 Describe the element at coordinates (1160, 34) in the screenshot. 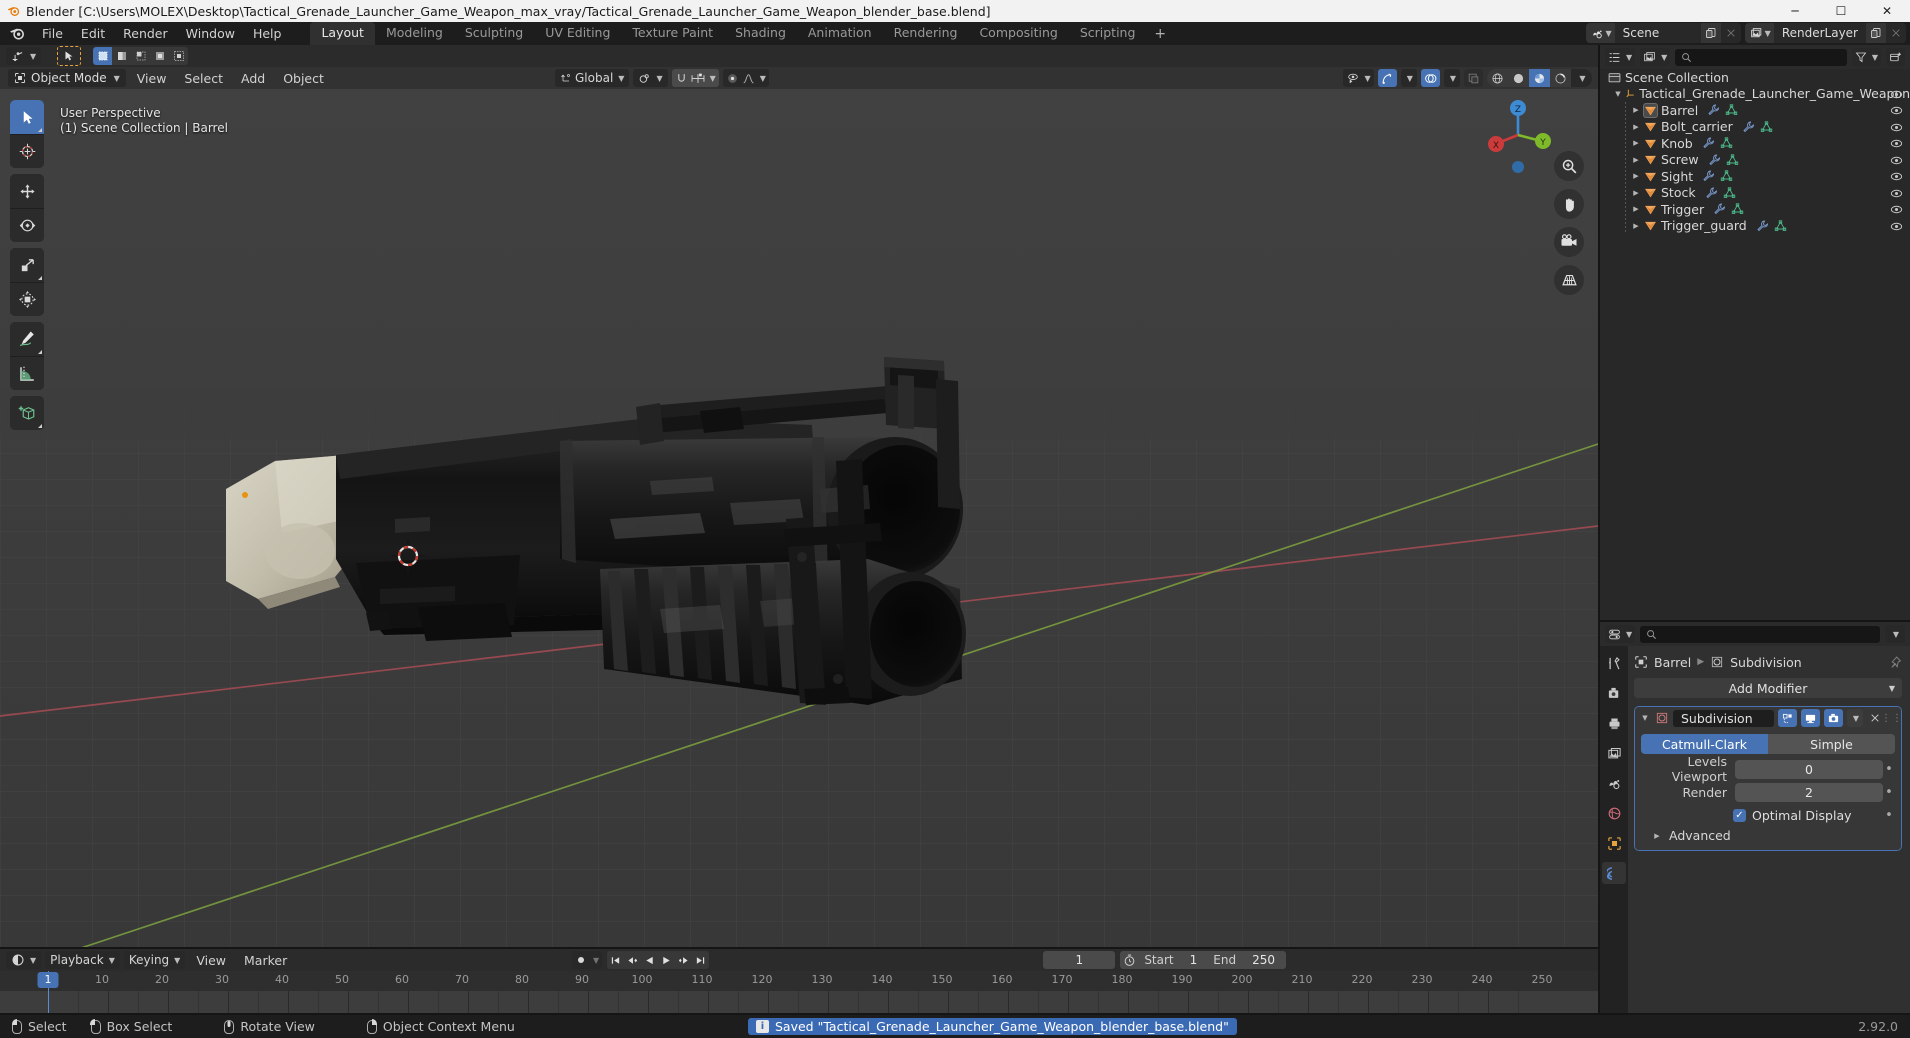

I see `workspace-tab-add: +` at that location.